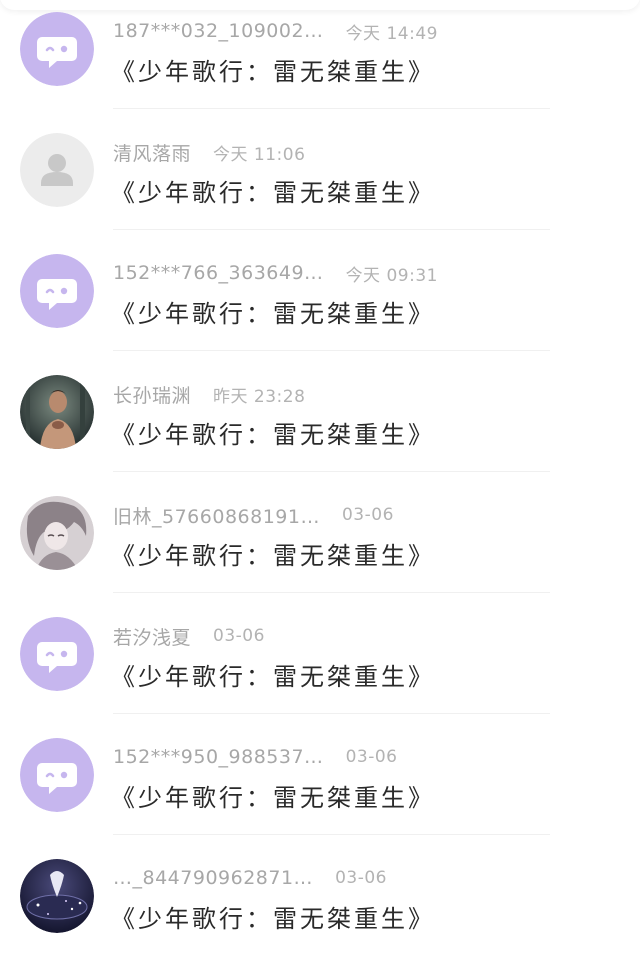  What do you see at coordinates (209, 152) in the screenshot?
I see `comment-meta: 清风落雨 今天 11:06` at bounding box center [209, 152].